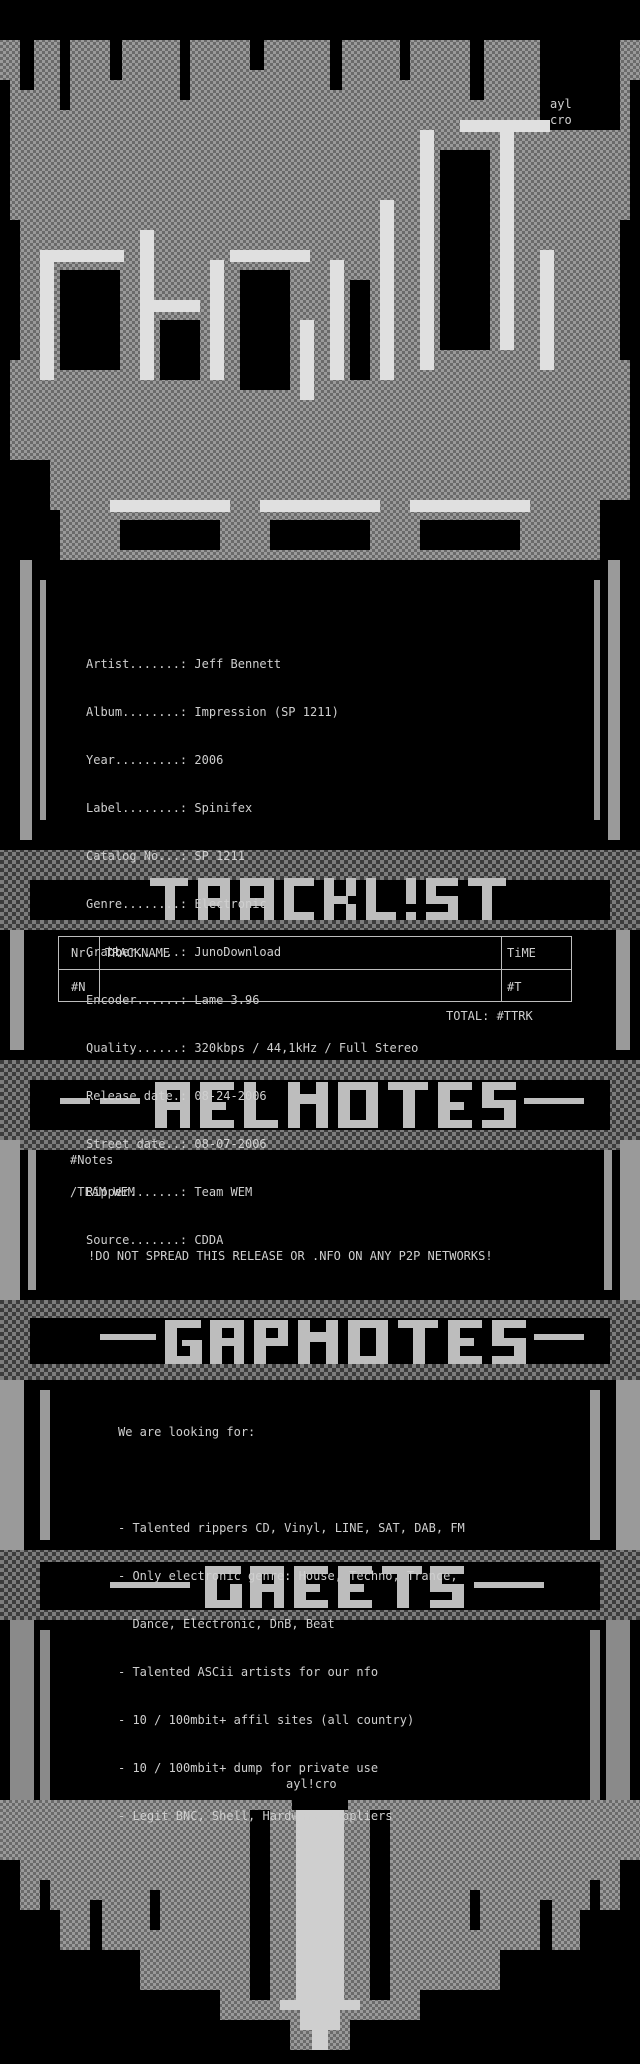  Describe the element at coordinates (238, 664) in the screenshot. I see `info-value: Jeff Bennett` at that location.